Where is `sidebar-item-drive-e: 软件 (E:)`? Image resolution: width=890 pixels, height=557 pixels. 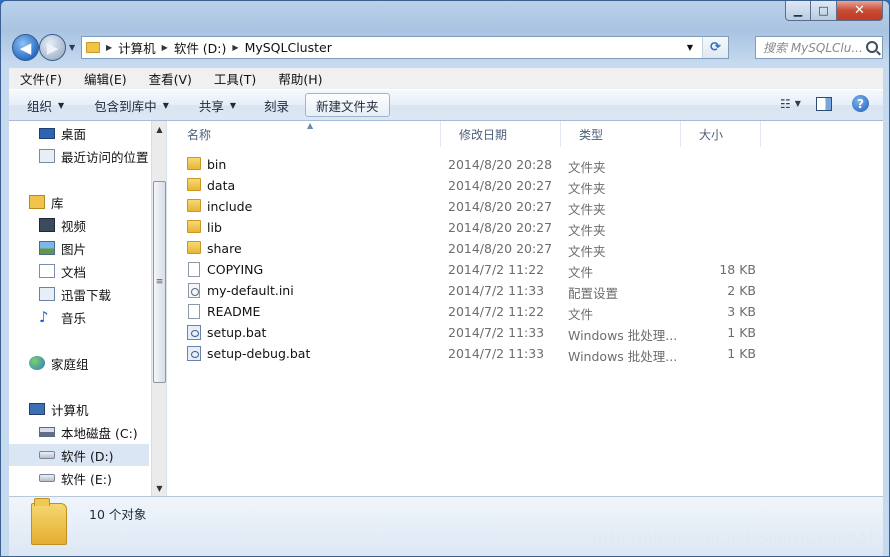
sidebar-item-drive-e: 软件 (E:) is located at coordinates (75, 478).